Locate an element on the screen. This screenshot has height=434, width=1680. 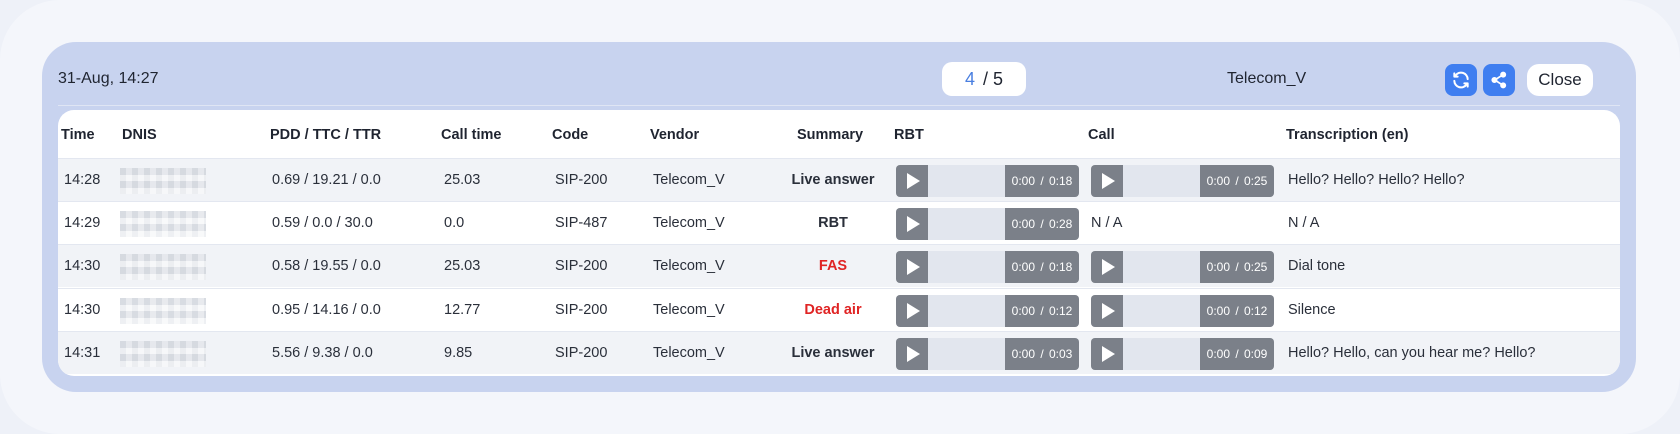
col-header-call: Call is located at coordinates (1101, 135).